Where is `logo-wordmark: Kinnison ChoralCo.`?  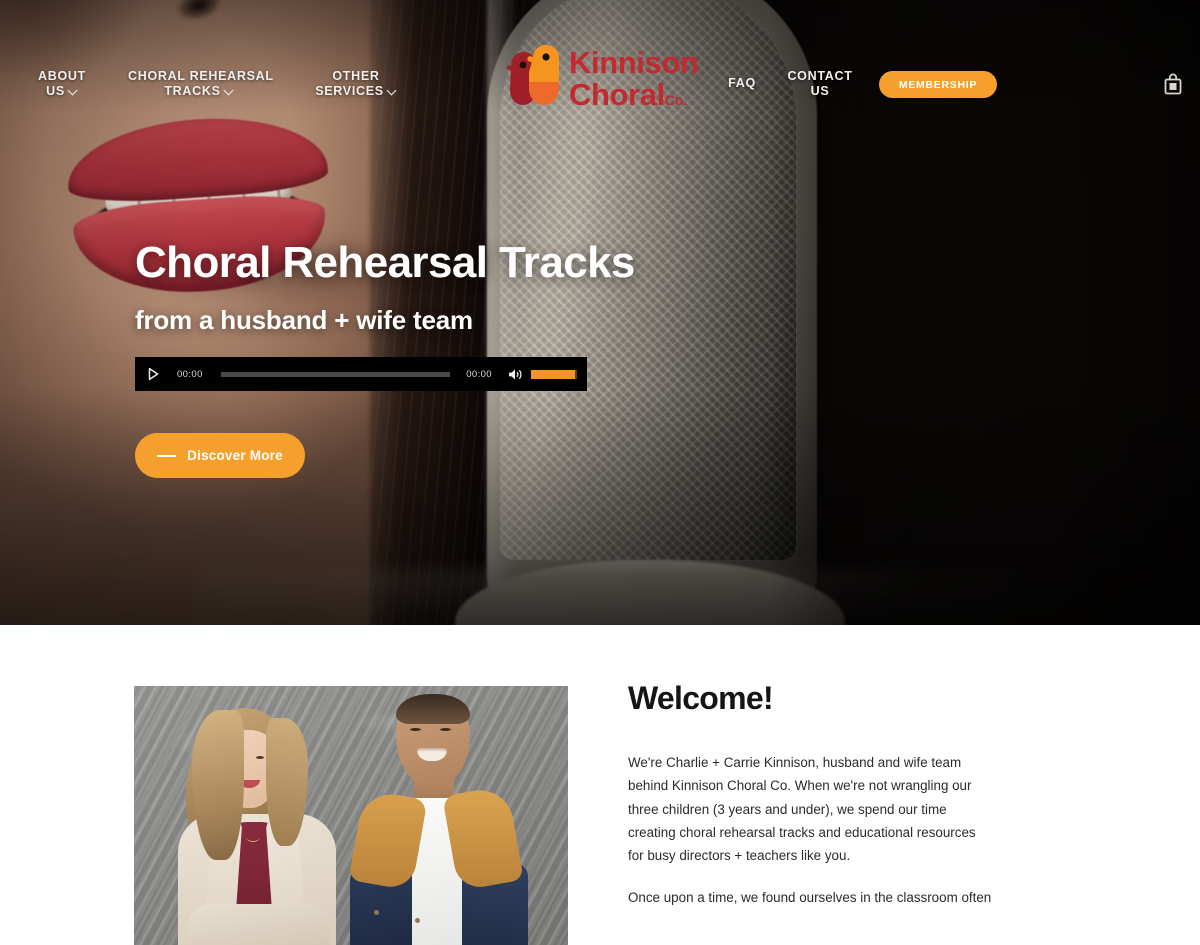
logo-wordmark: Kinnison ChoralCo. is located at coordinates (641, 78).